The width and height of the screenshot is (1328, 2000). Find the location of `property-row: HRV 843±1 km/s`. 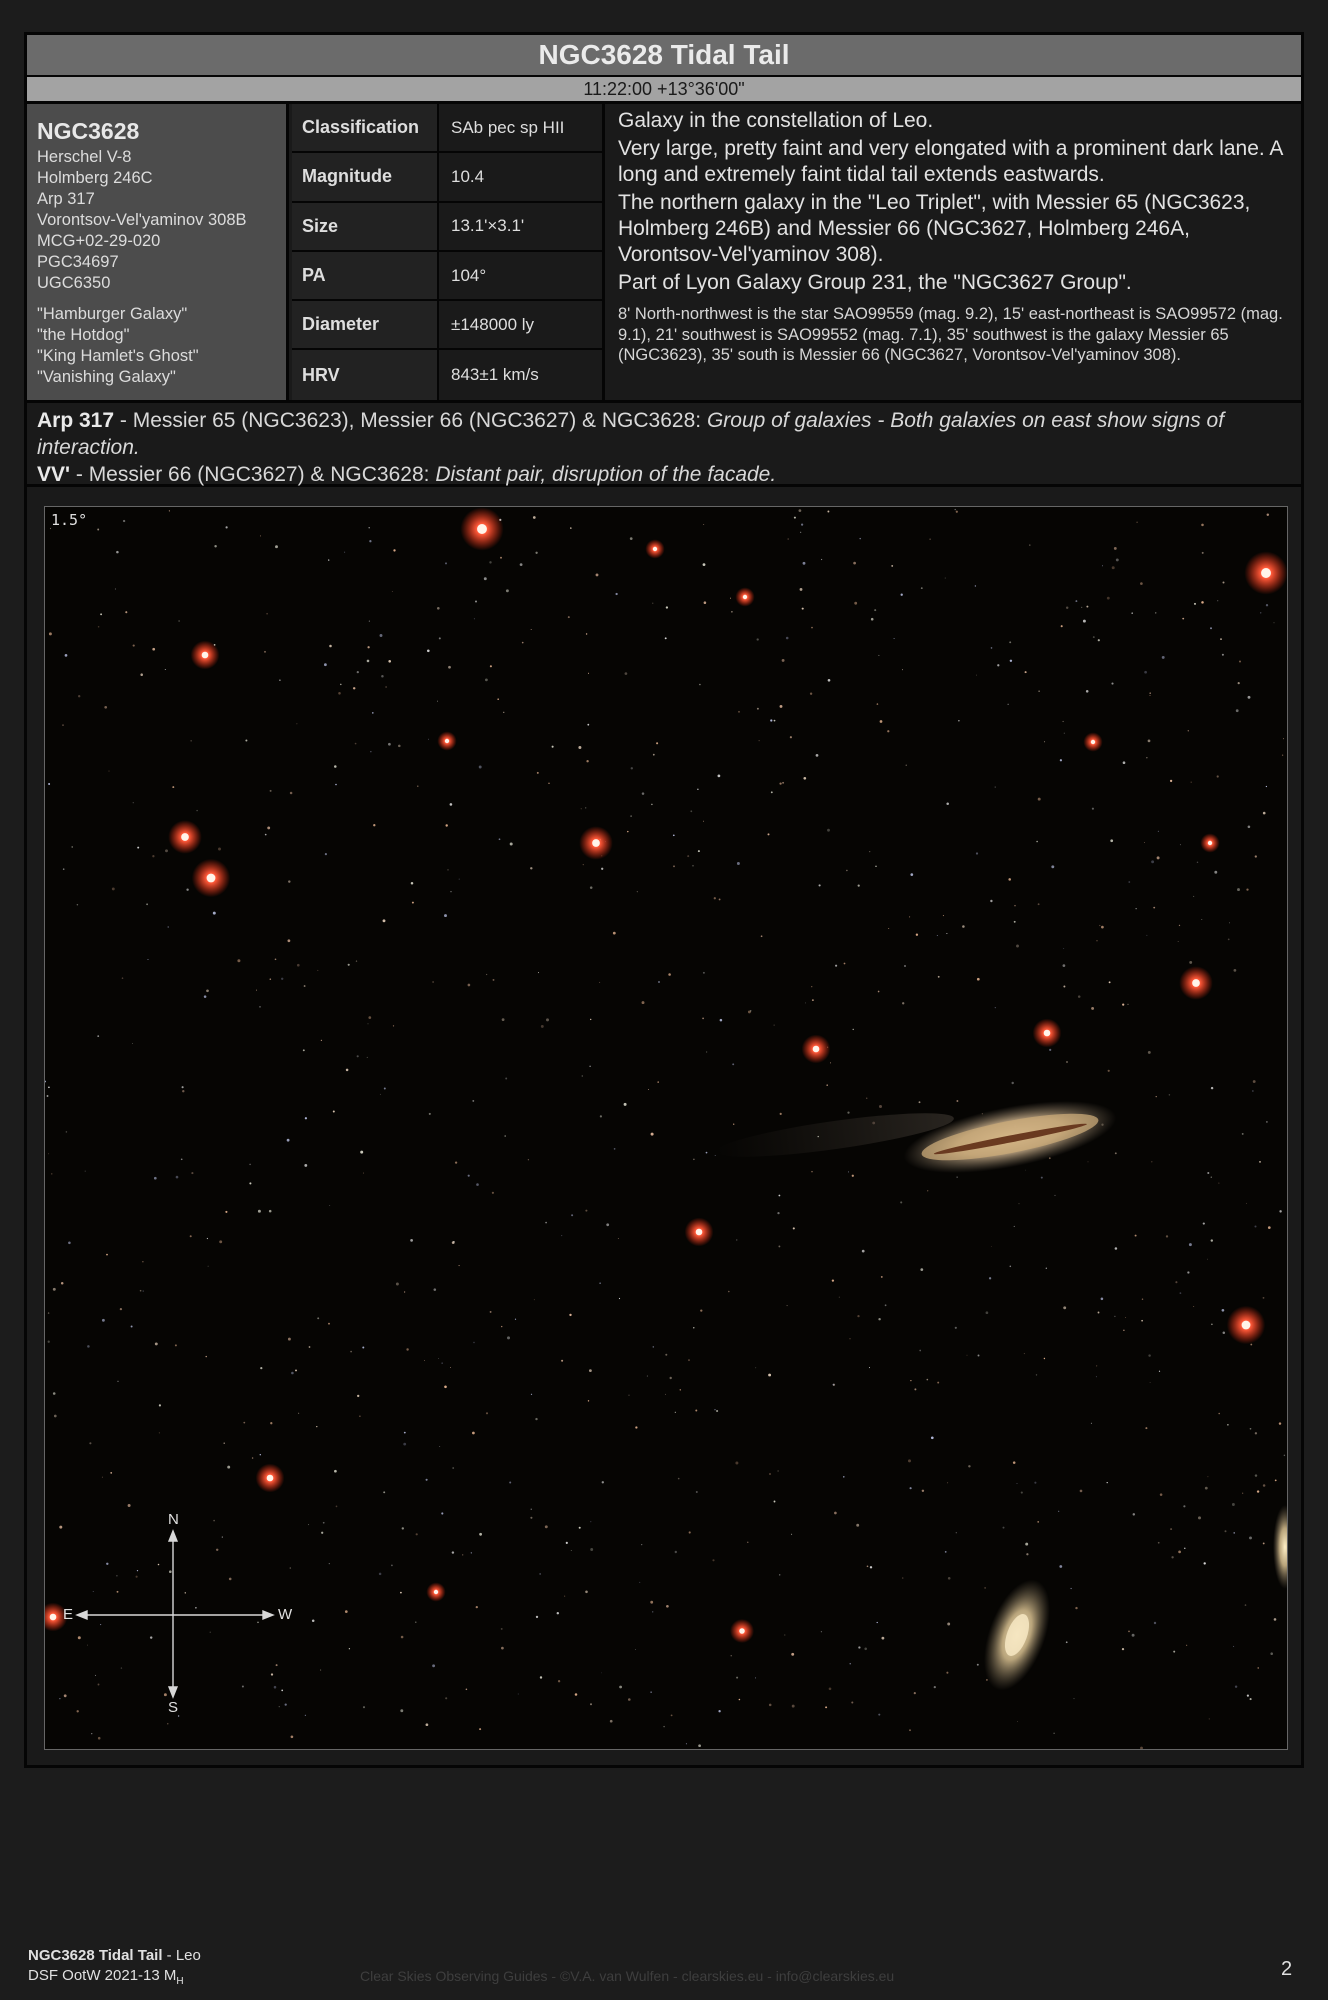

property-row: HRV 843±1 km/s is located at coordinates (447, 375).